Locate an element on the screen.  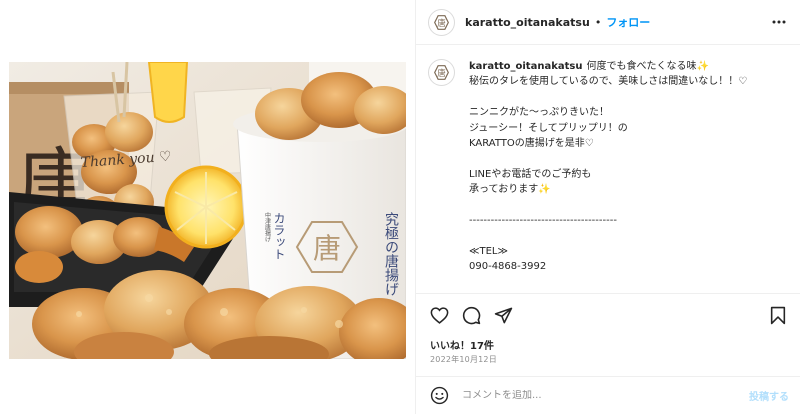
post-header: 唐 karatto_oitanakatsu • フォロー is located at coordinates (608, 22).